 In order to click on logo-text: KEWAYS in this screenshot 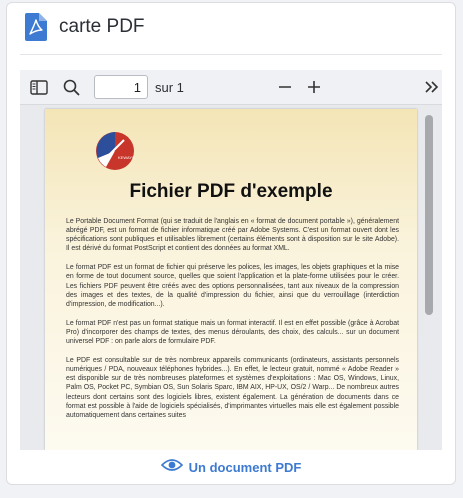, I will do `click(126, 157)`.